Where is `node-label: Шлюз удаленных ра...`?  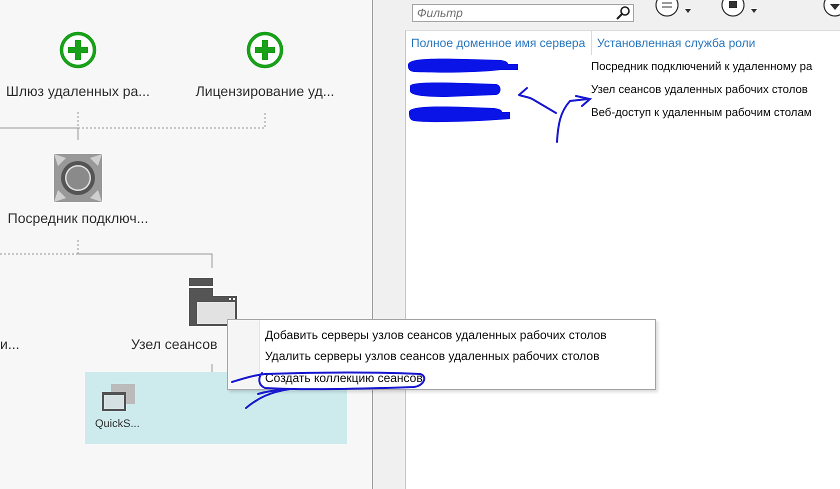
node-label: Шлюз удаленных ра... is located at coordinates (78, 91).